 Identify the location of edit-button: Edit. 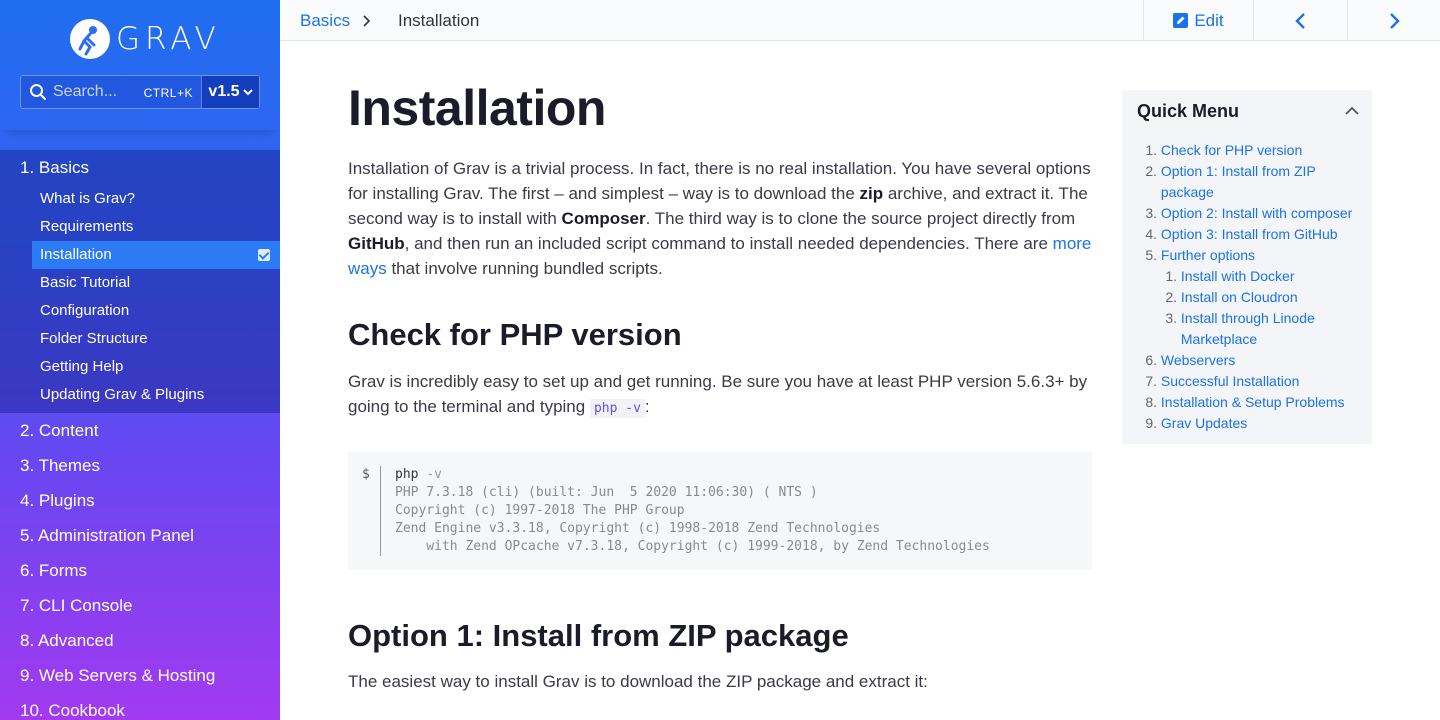
(1198, 20).